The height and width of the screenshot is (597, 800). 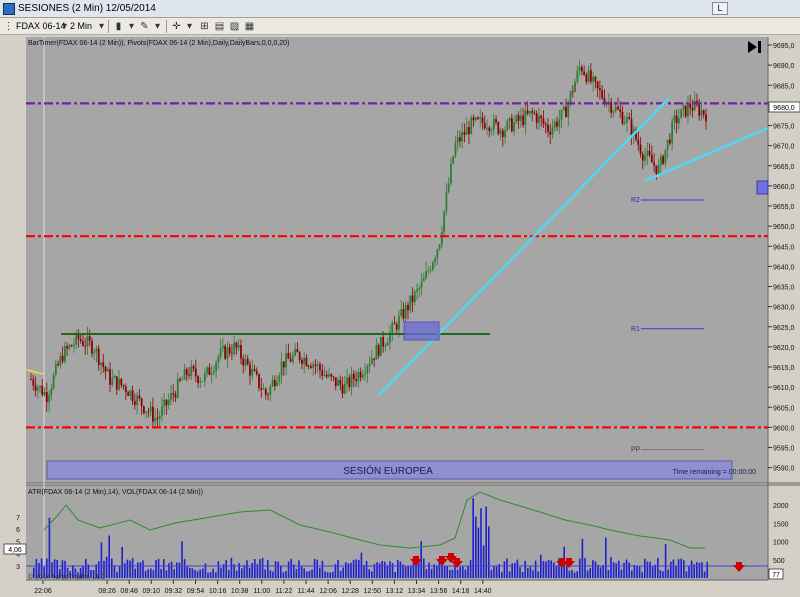 What do you see at coordinates (81, 26) in the screenshot?
I see `interval-selector: 2 Min` at bounding box center [81, 26].